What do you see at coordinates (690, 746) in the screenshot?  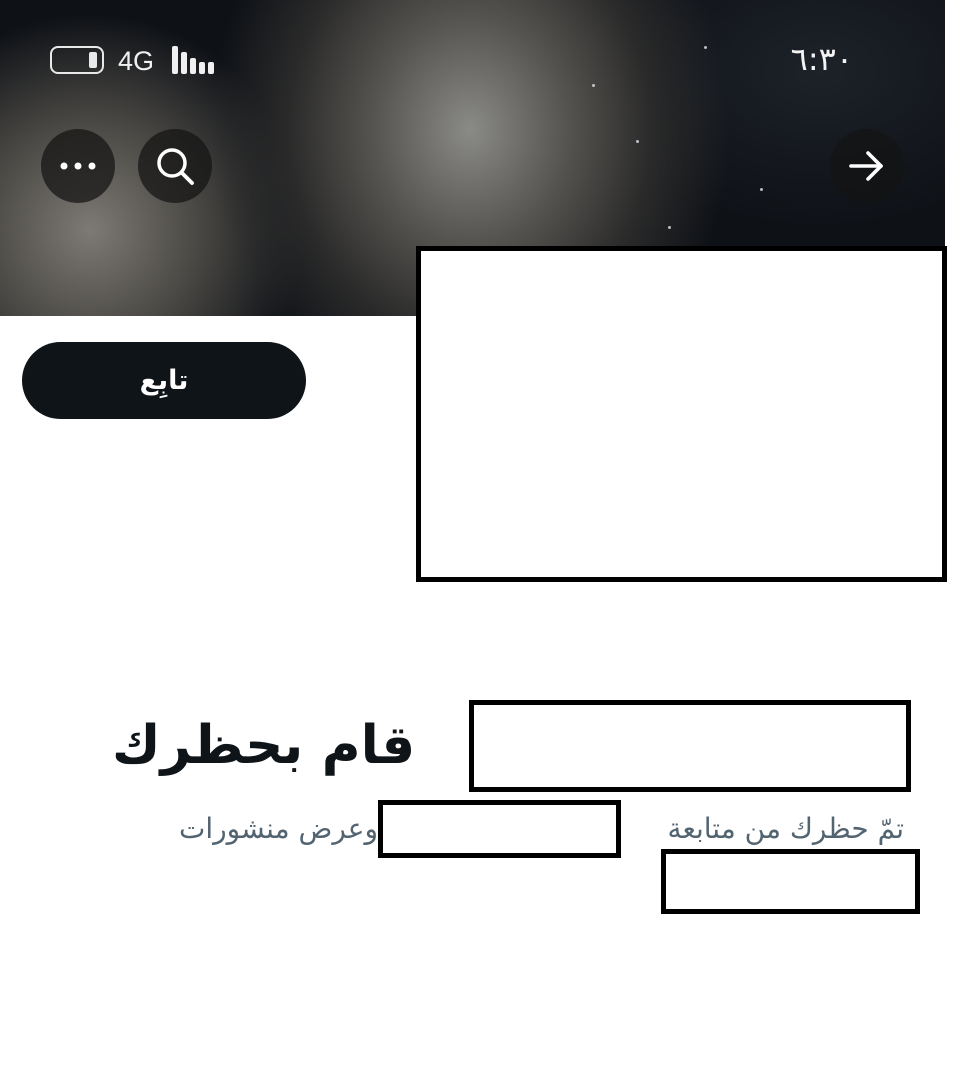 I see `redacted-username` at bounding box center [690, 746].